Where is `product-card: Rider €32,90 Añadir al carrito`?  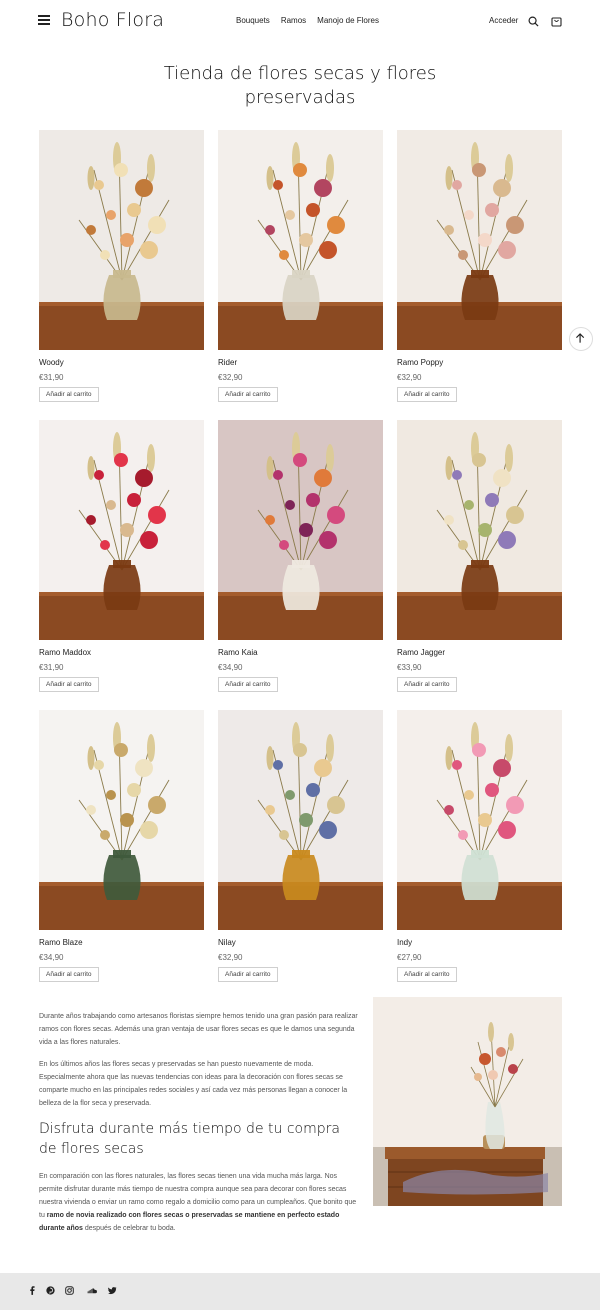 product-card: Rider €32,90 Añadir al carrito is located at coordinates (300, 275).